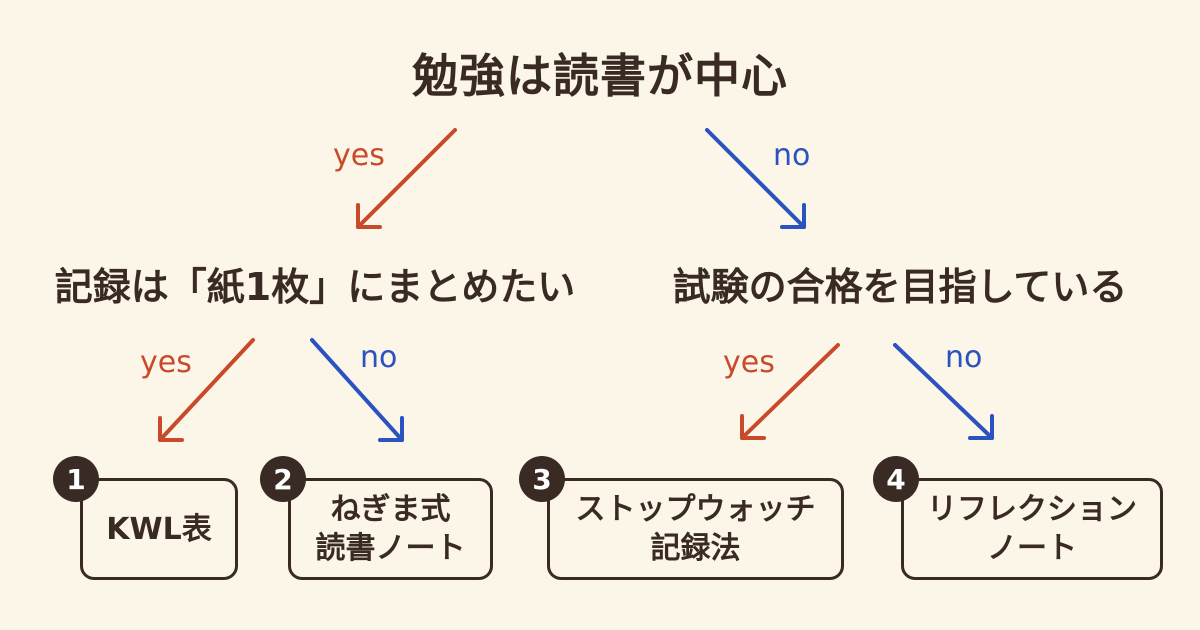  I want to click on result-box-3: ストップウォッチ 記録法, so click(695, 529).